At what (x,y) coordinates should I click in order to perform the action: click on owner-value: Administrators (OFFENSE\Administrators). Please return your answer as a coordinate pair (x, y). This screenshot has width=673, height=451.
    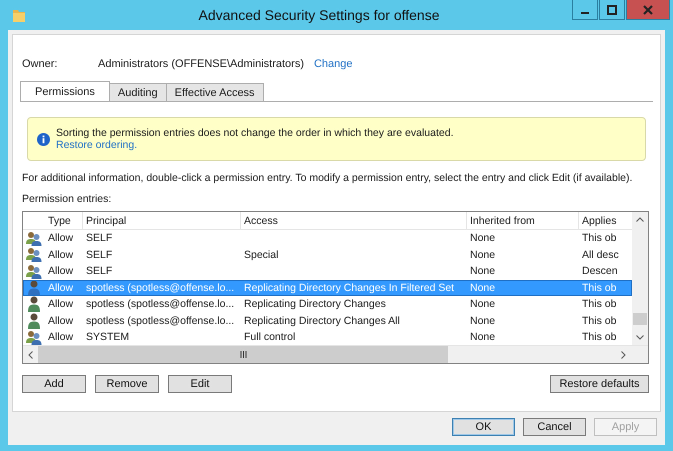
    Looking at the image, I should click on (201, 64).